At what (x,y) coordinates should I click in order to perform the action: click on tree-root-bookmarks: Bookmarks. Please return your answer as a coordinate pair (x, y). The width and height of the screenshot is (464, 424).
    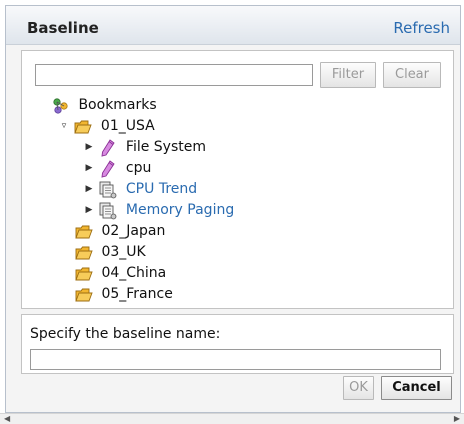
    Looking at the image, I should click on (104, 105).